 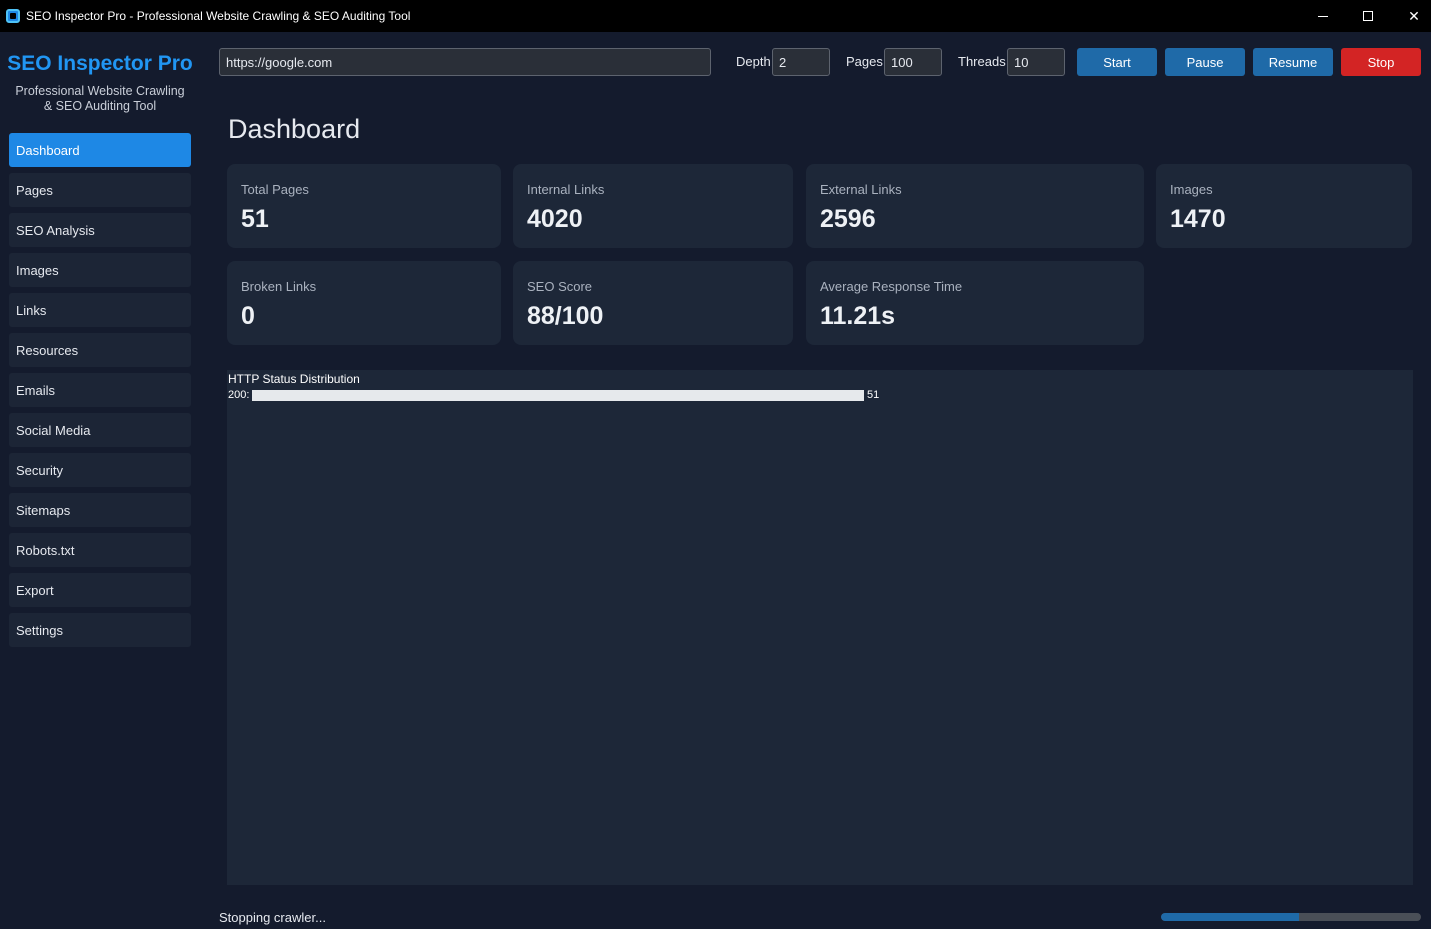 What do you see at coordinates (275, 189) in the screenshot?
I see `stat-label: Total Pages` at bounding box center [275, 189].